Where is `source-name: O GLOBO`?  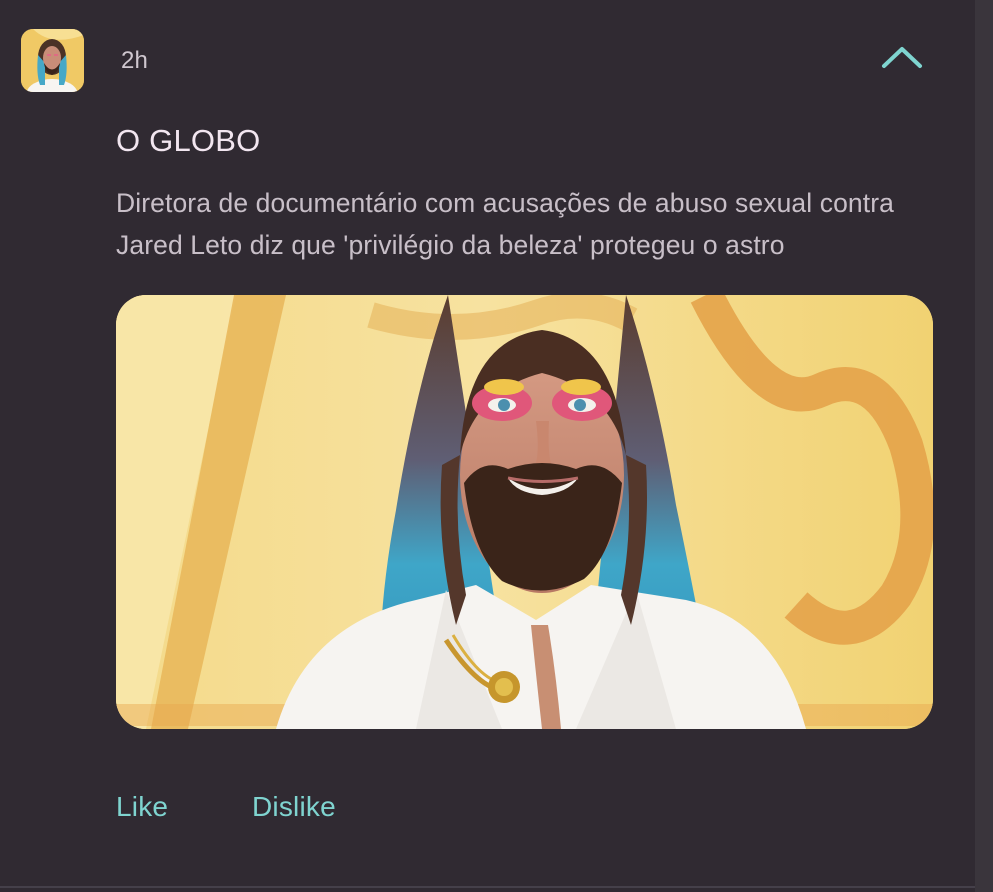 source-name: O GLOBO is located at coordinates (188, 140).